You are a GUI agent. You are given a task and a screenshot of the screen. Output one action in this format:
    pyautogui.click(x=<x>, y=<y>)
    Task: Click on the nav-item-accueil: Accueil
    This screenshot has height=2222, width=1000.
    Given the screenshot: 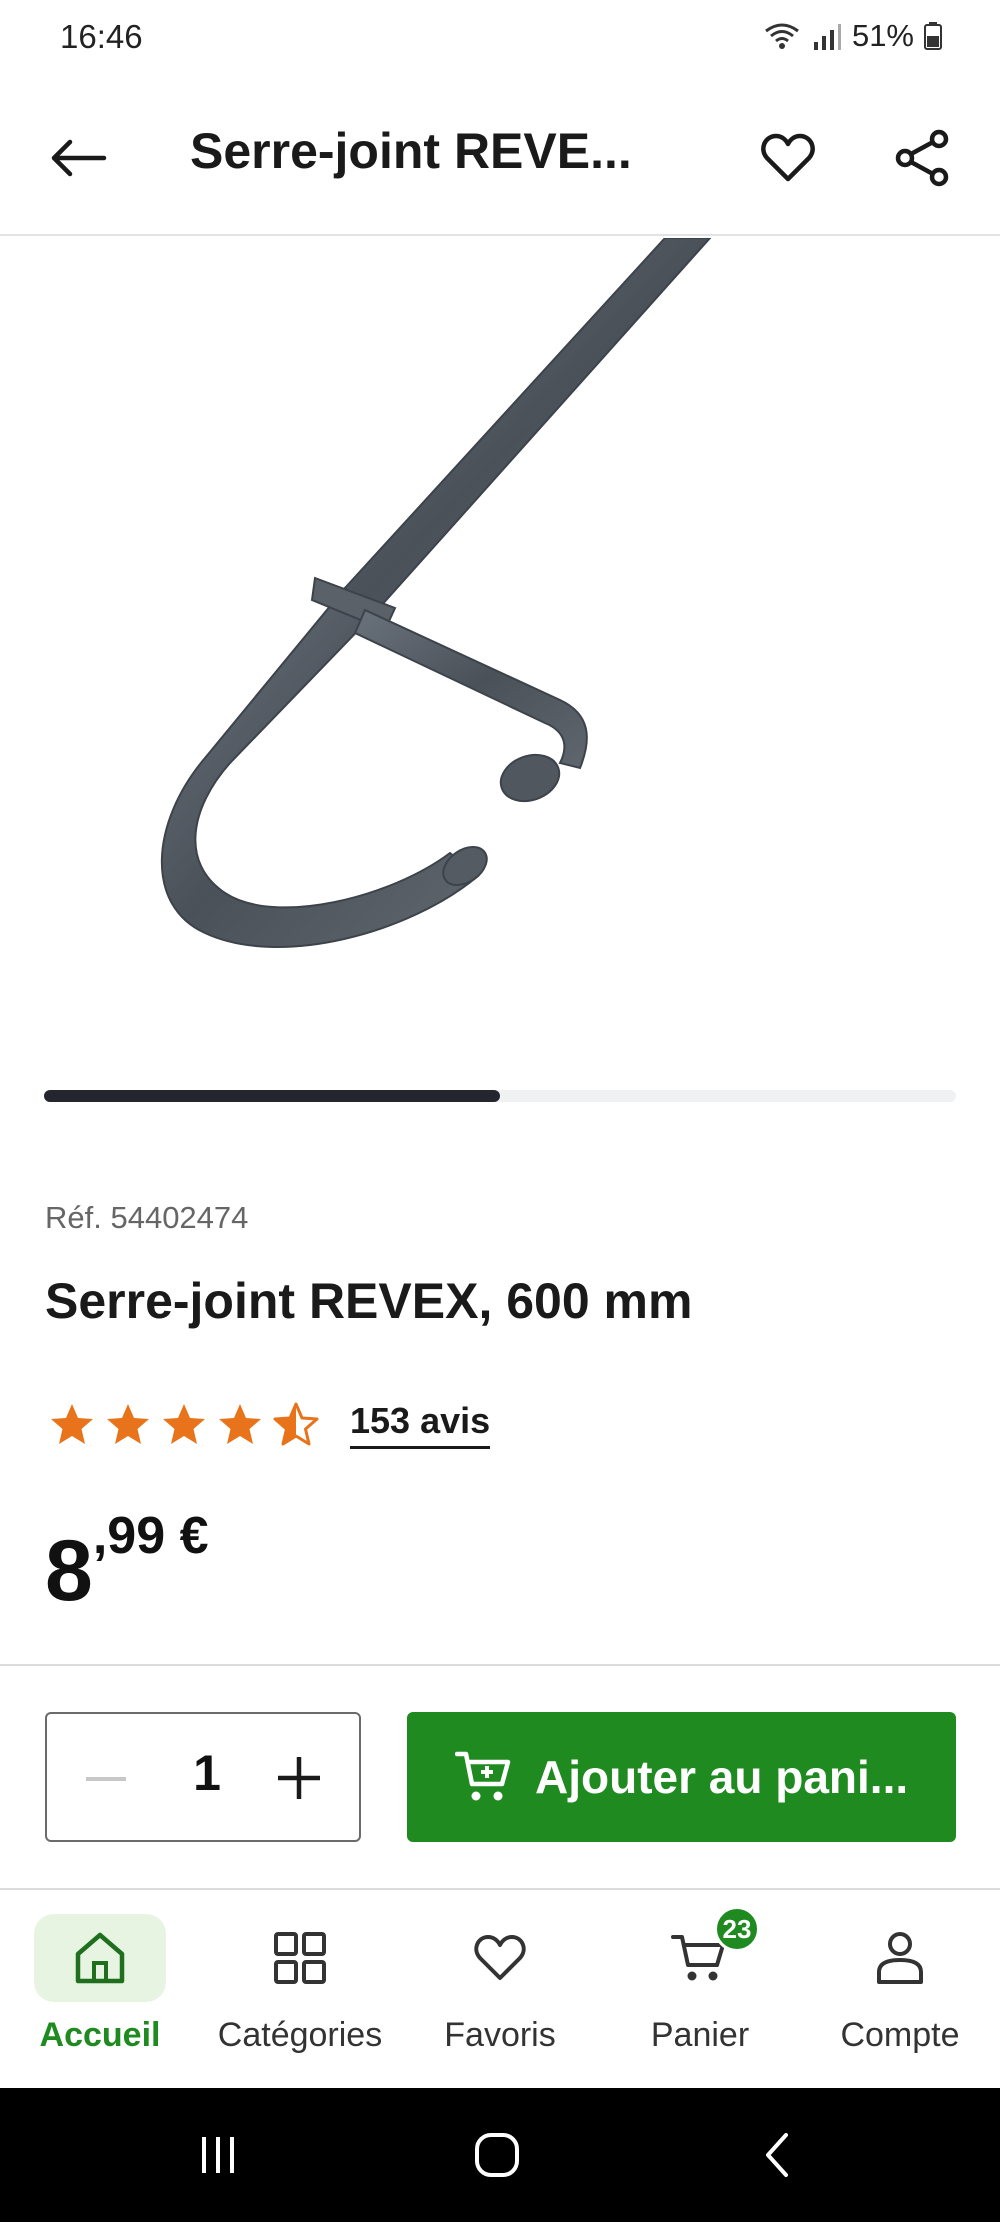 What is the action you would take?
    pyautogui.click(x=100, y=1989)
    